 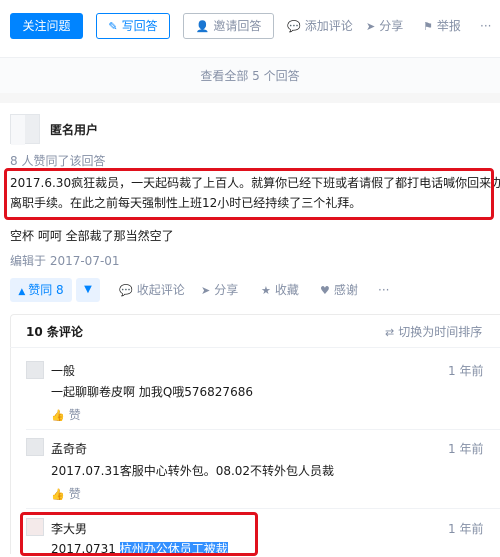 I want to click on collapse-comments-label: 收起评论, so click(x=160, y=290).